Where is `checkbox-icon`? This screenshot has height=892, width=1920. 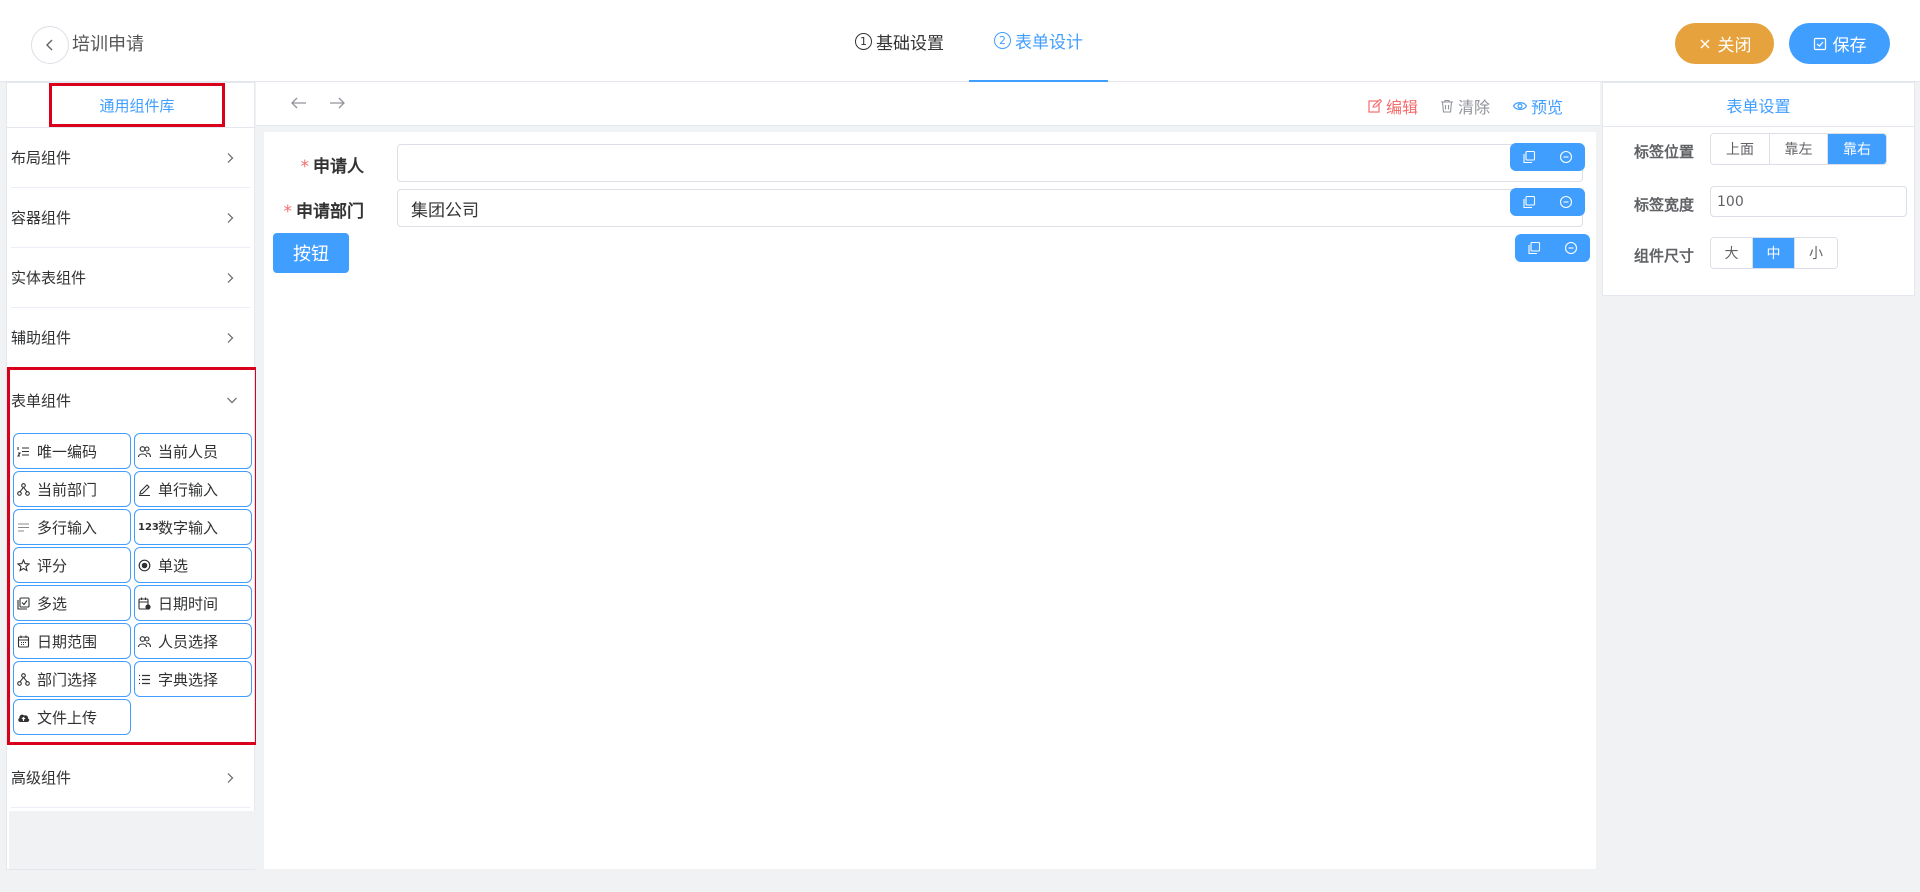 checkbox-icon is located at coordinates (27, 603).